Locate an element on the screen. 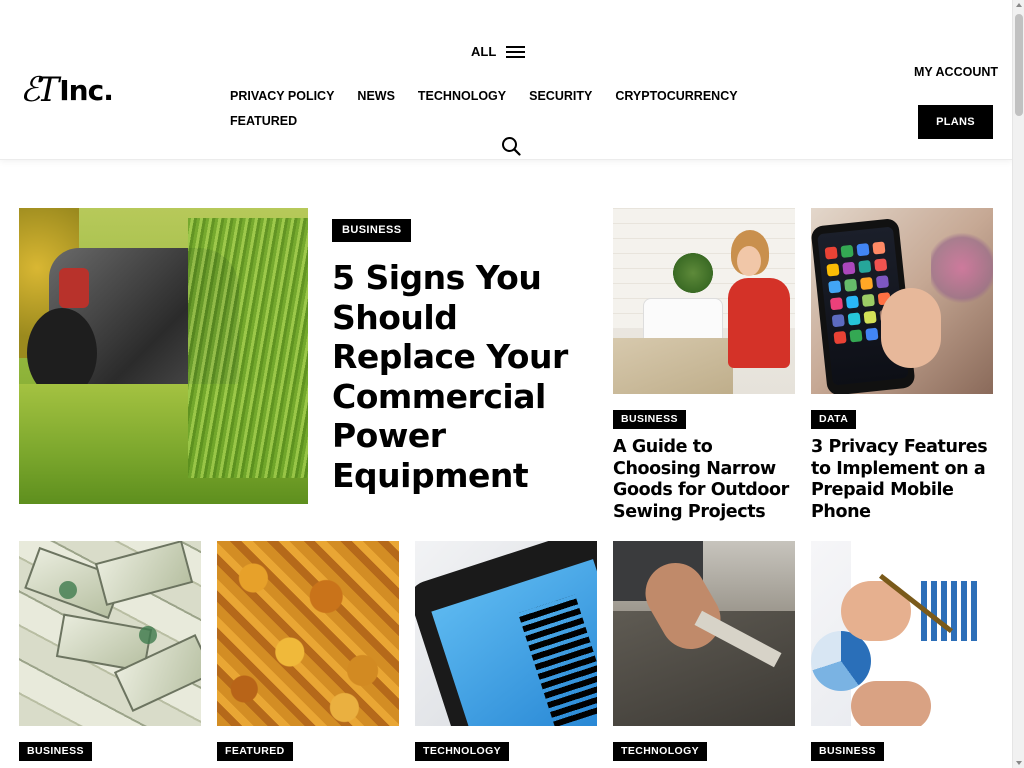  scrollbar-thumb is located at coordinates (1019, 65).